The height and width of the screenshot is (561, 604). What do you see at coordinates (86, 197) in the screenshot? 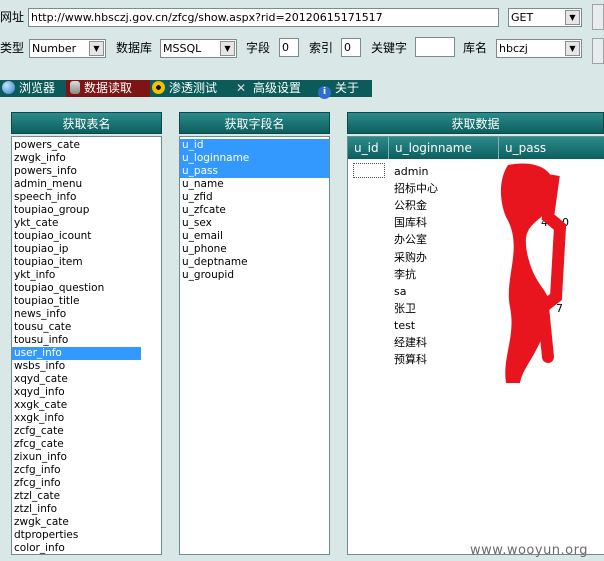
I see `table-list-item: speech_info` at bounding box center [86, 197].